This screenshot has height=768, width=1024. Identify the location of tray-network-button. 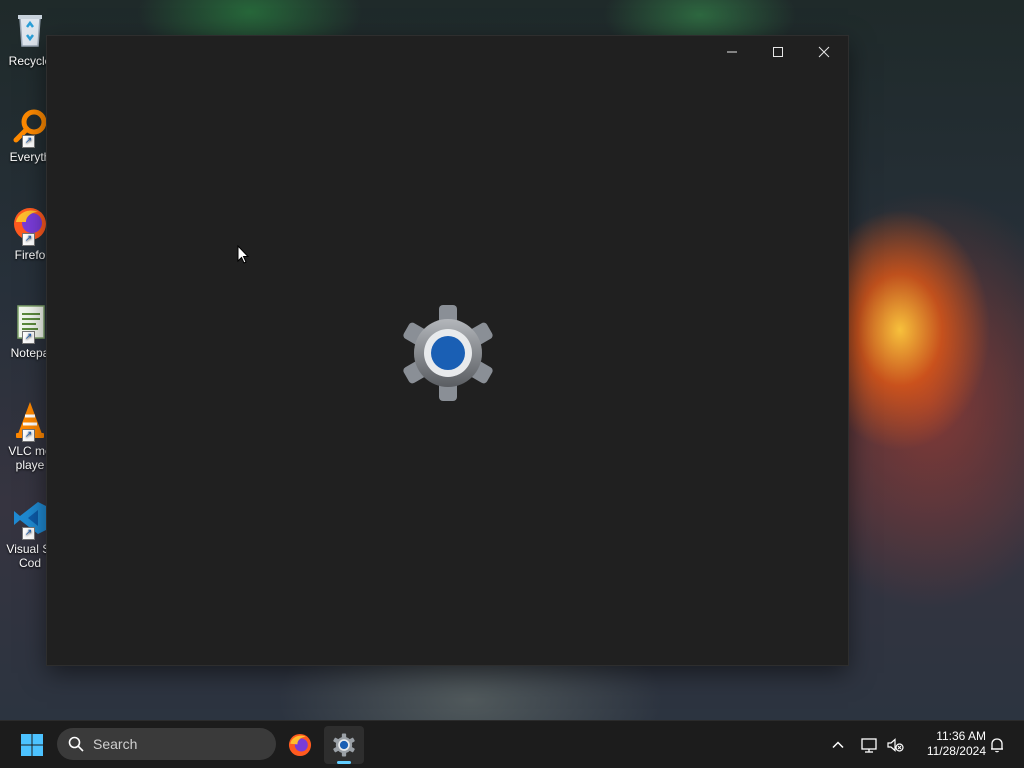
(869, 745).